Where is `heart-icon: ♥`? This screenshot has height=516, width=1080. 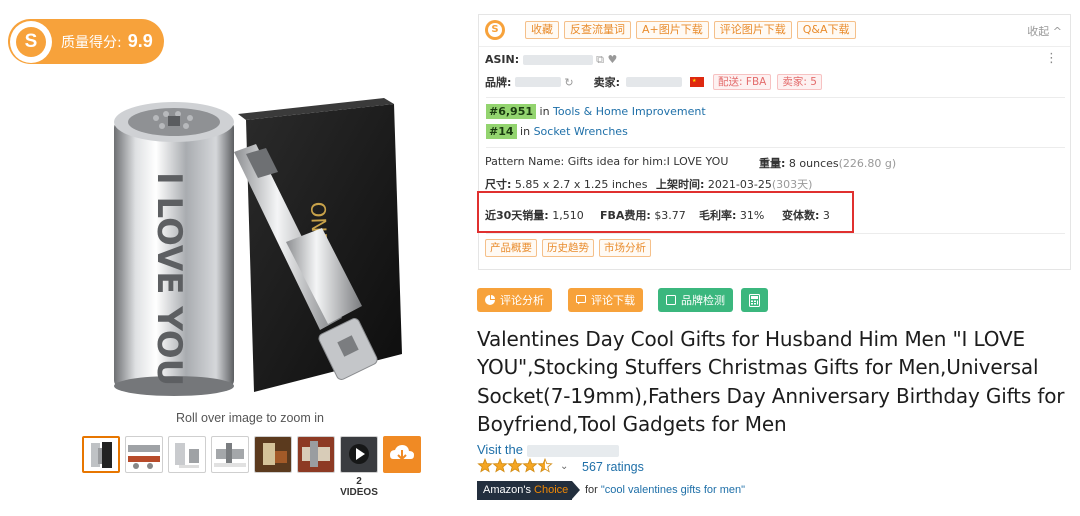 heart-icon: ♥ is located at coordinates (613, 59).